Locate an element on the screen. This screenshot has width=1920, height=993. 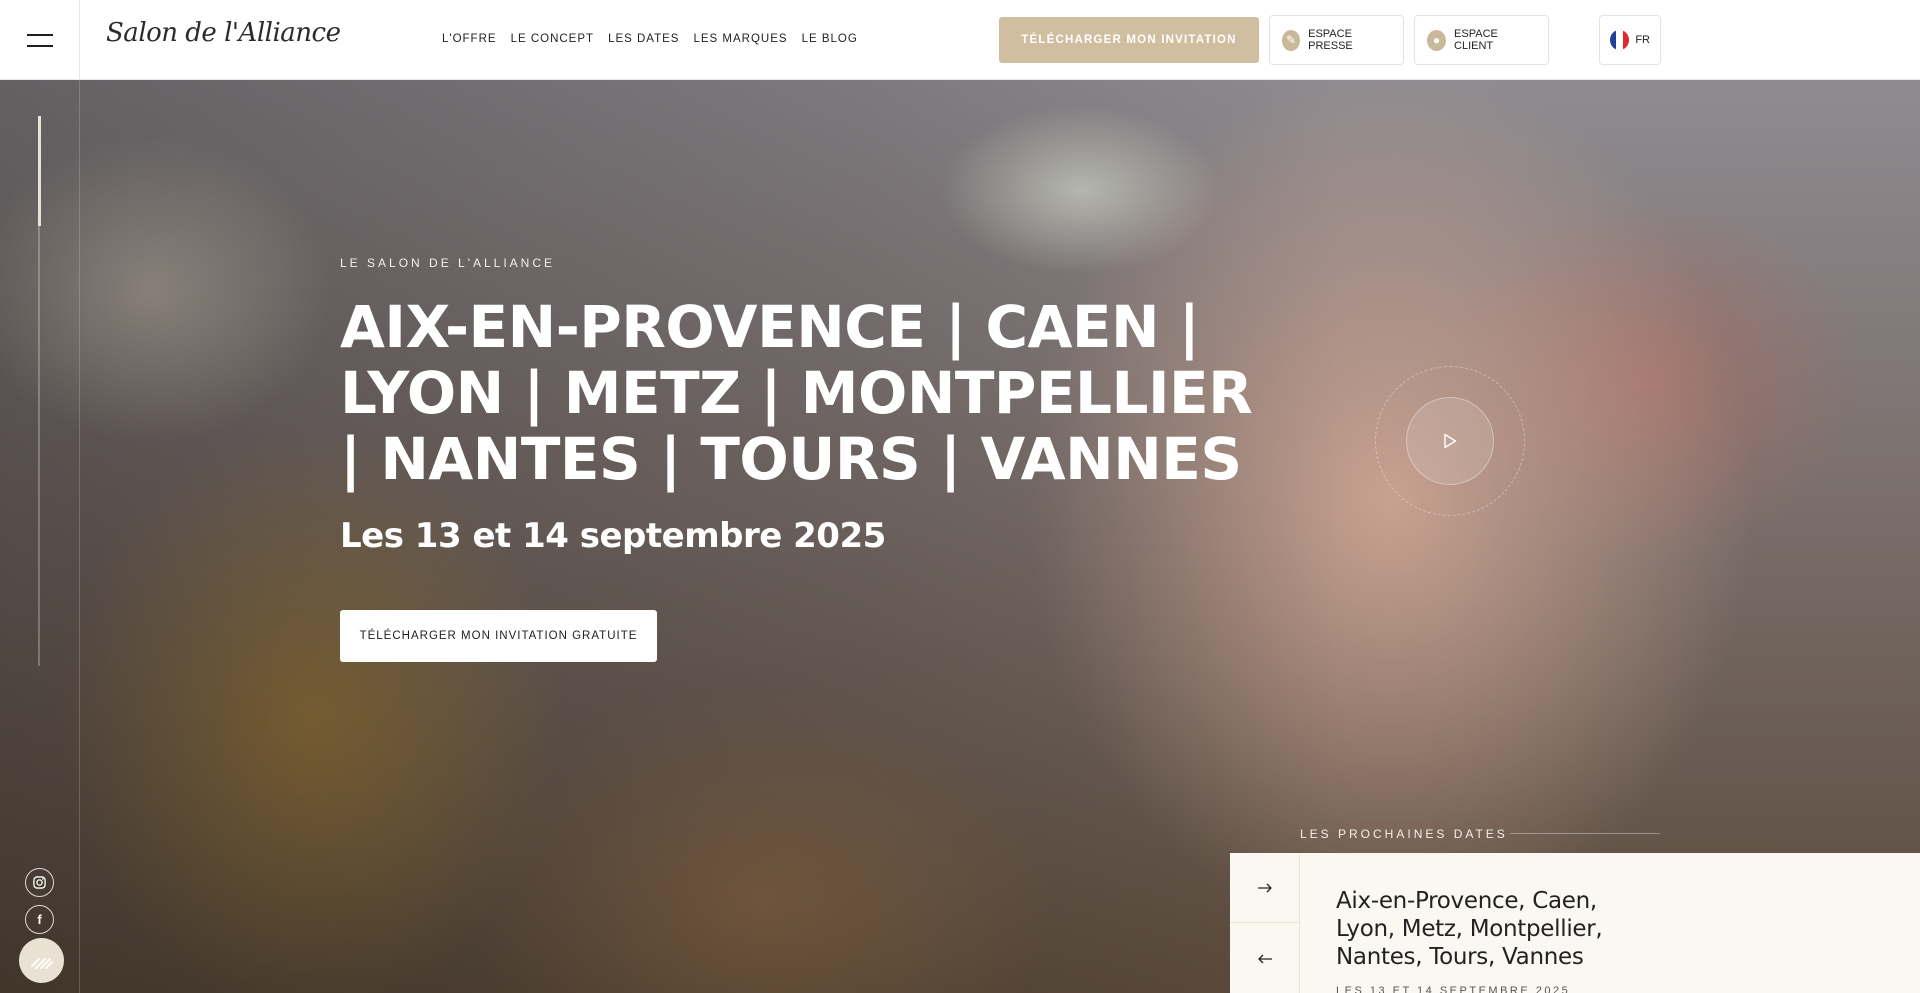
carousel-controls is located at coordinates (1265, 923).